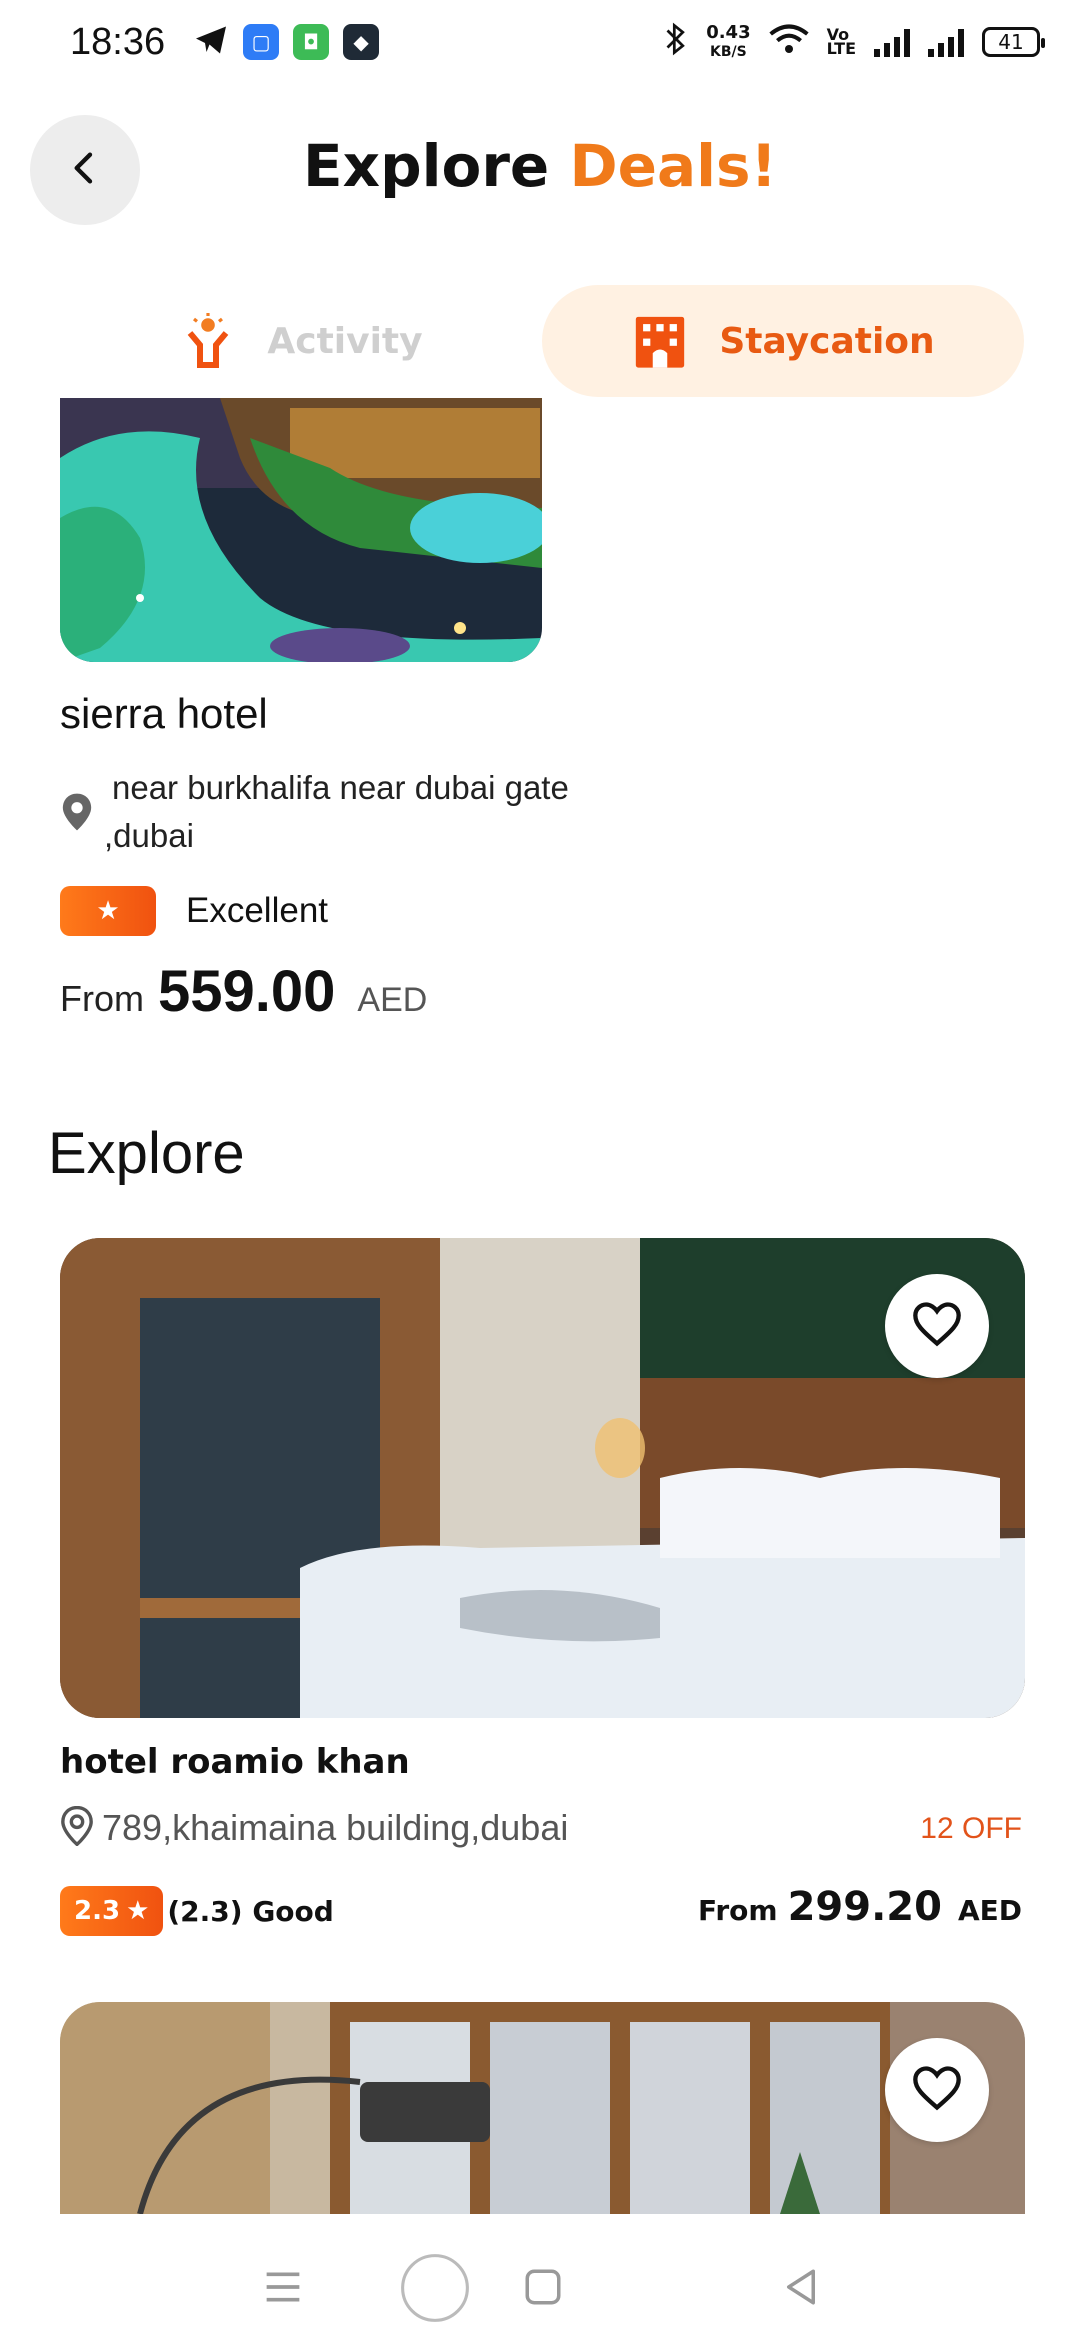  I want to click on featured-price-prefix: From, so click(102, 998).